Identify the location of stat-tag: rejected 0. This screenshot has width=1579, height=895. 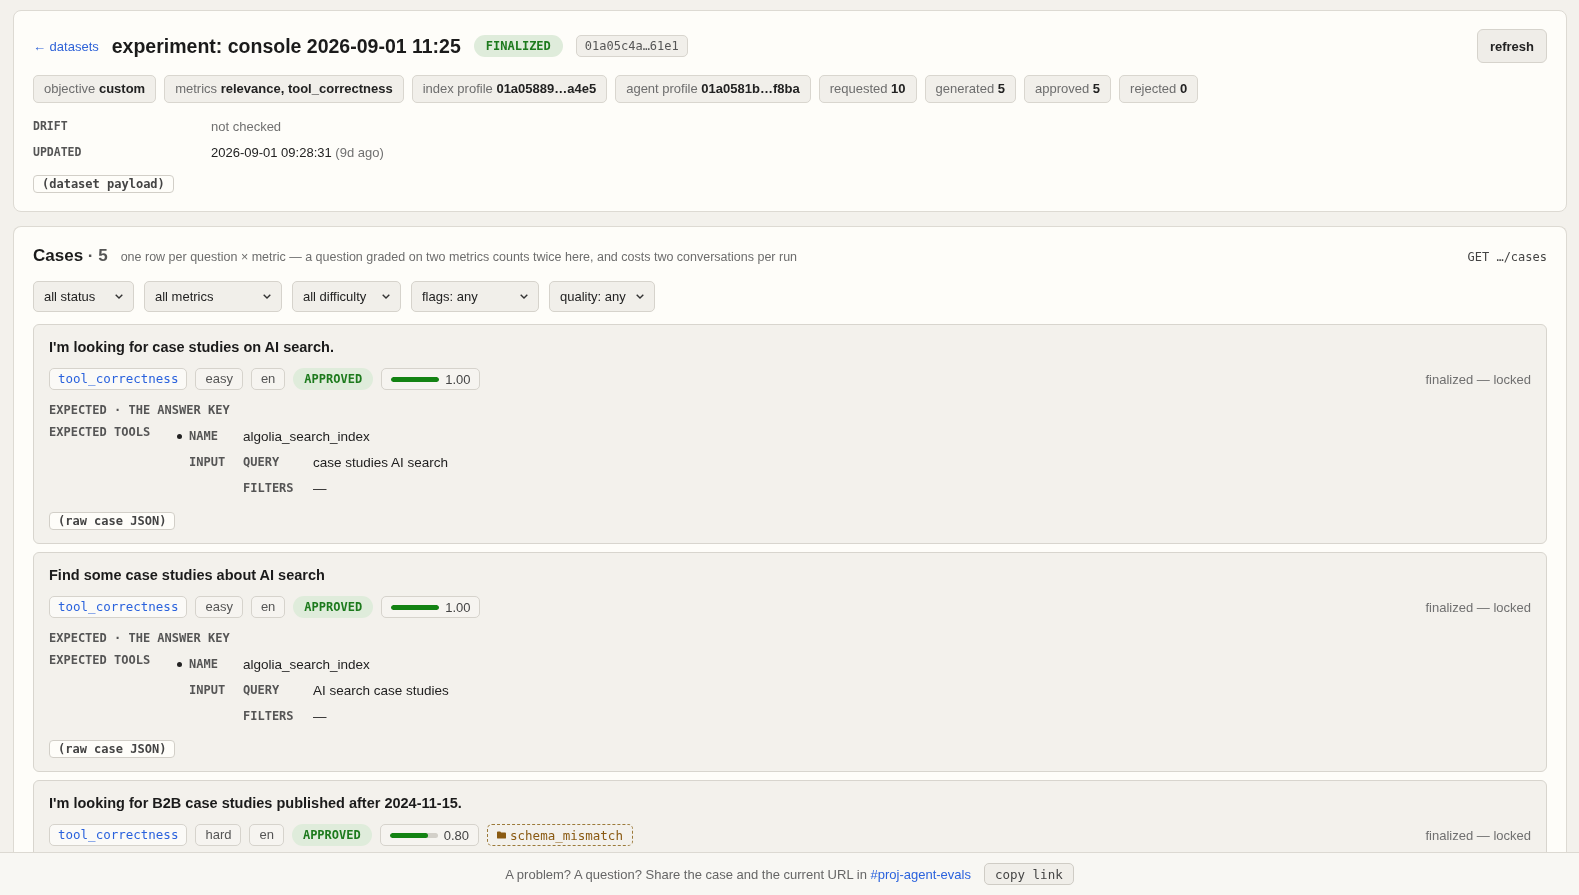
(1159, 89).